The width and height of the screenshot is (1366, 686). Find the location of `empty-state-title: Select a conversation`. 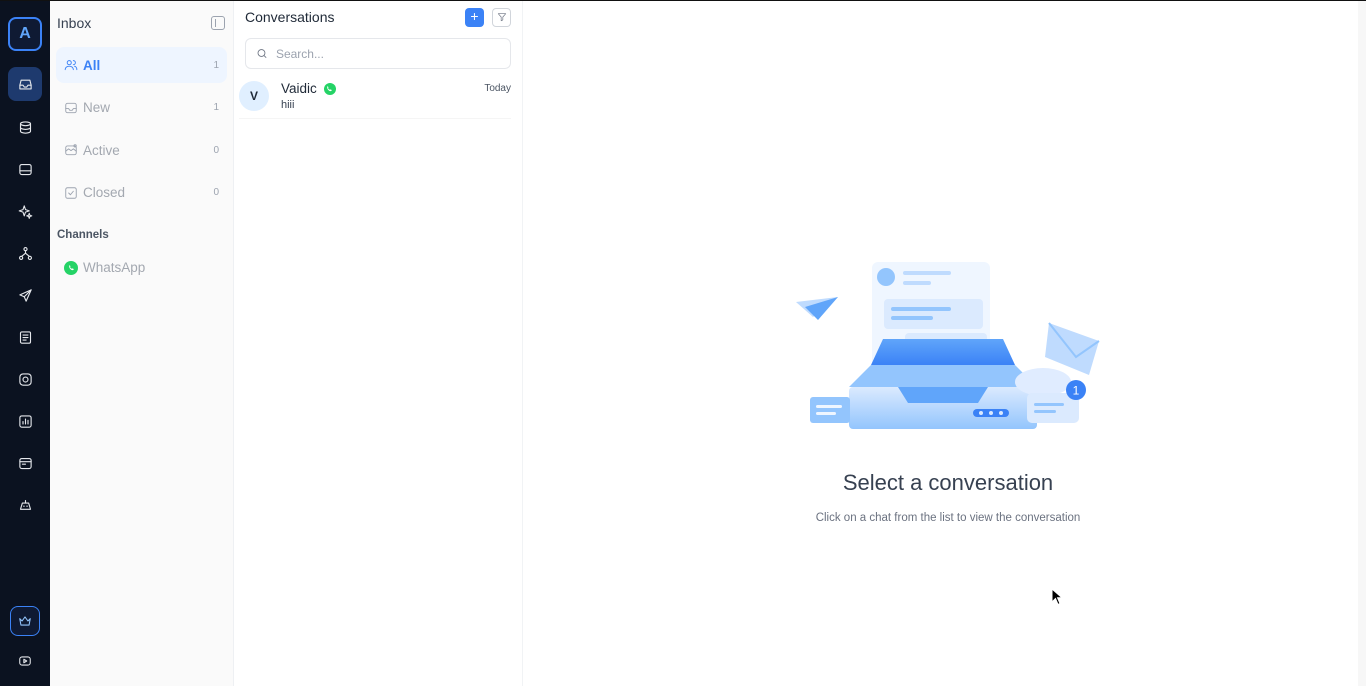

empty-state-title: Select a conversation is located at coordinates (948, 482).